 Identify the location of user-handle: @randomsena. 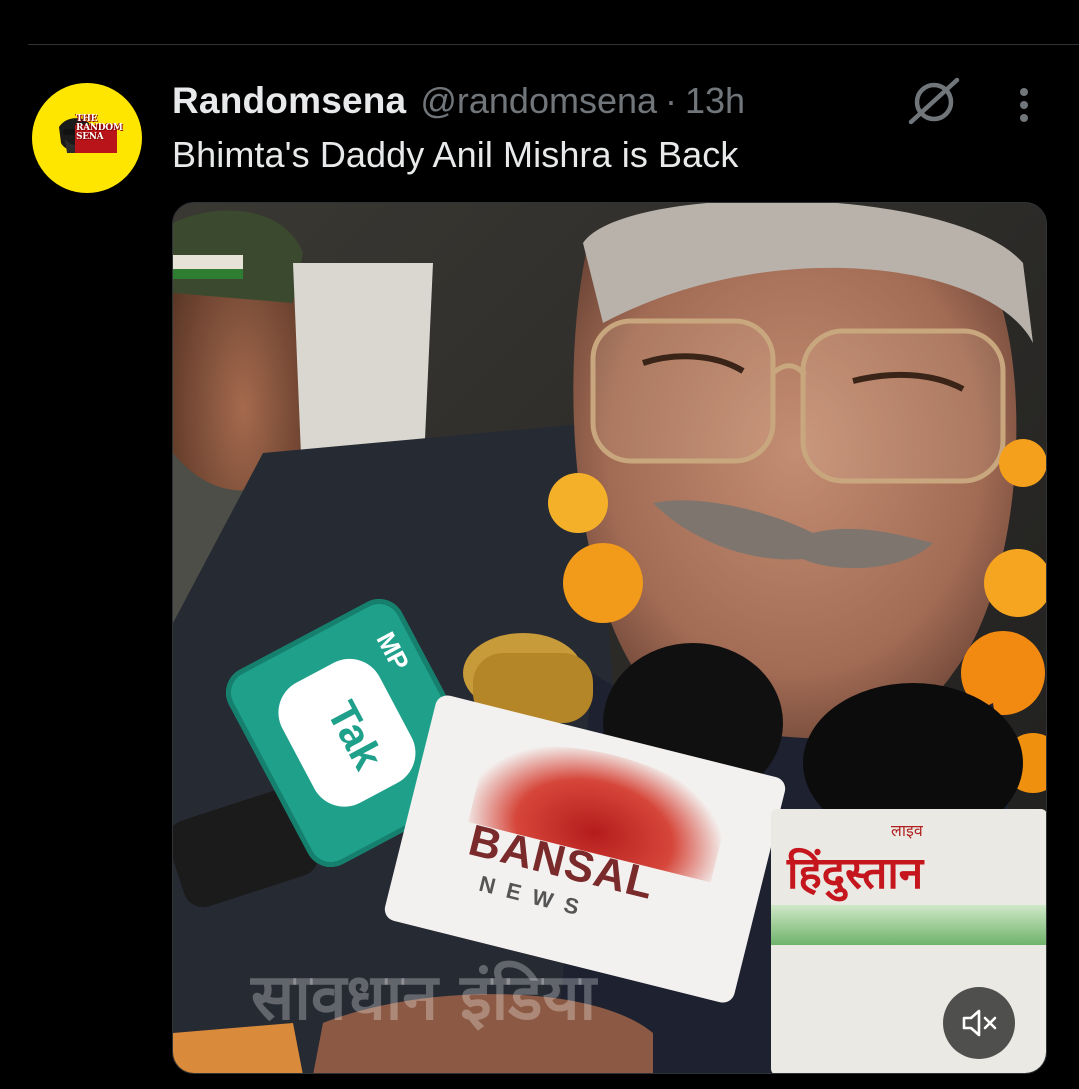
(538, 101).